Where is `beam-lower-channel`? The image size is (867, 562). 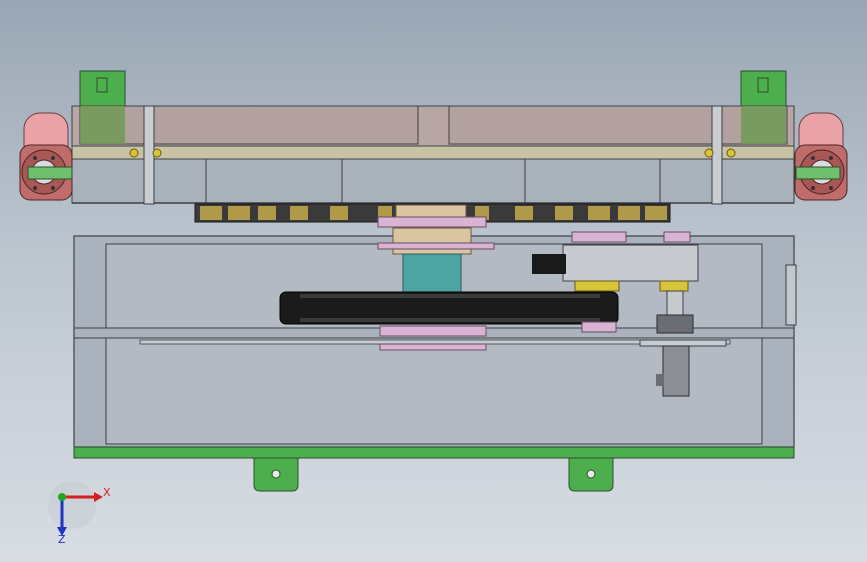
beam-lower-channel is located at coordinates (433, 181).